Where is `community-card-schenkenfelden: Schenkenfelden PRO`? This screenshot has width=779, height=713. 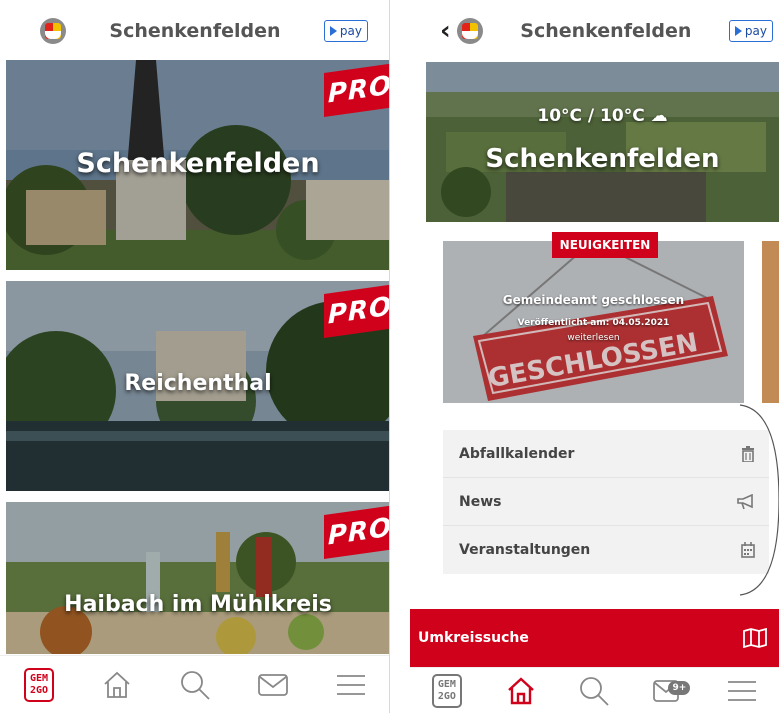
community-card-schenkenfelden: Schenkenfelden PRO is located at coordinates (198, 165).